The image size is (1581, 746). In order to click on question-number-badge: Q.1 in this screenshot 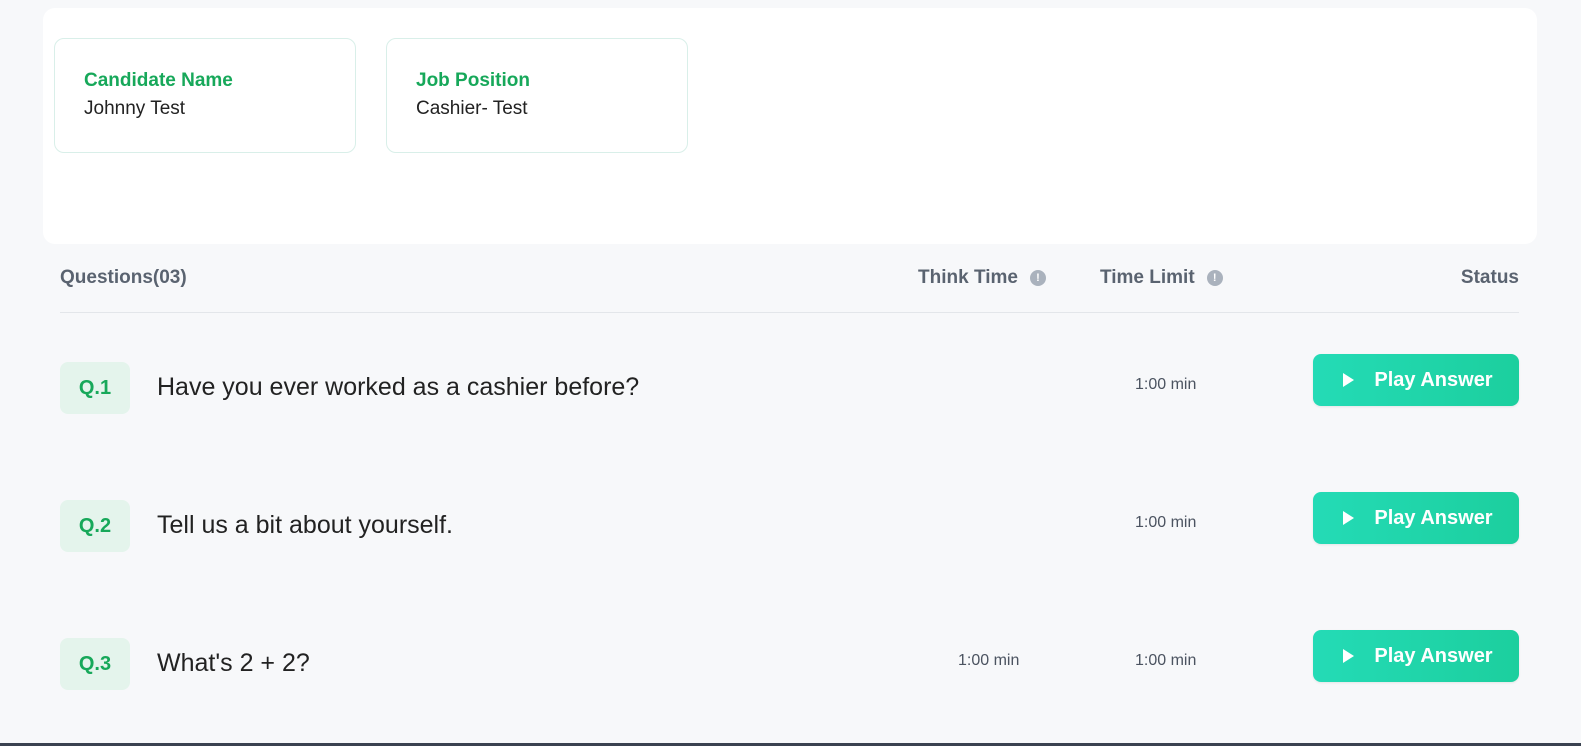, I will do `click(95, 388)`.